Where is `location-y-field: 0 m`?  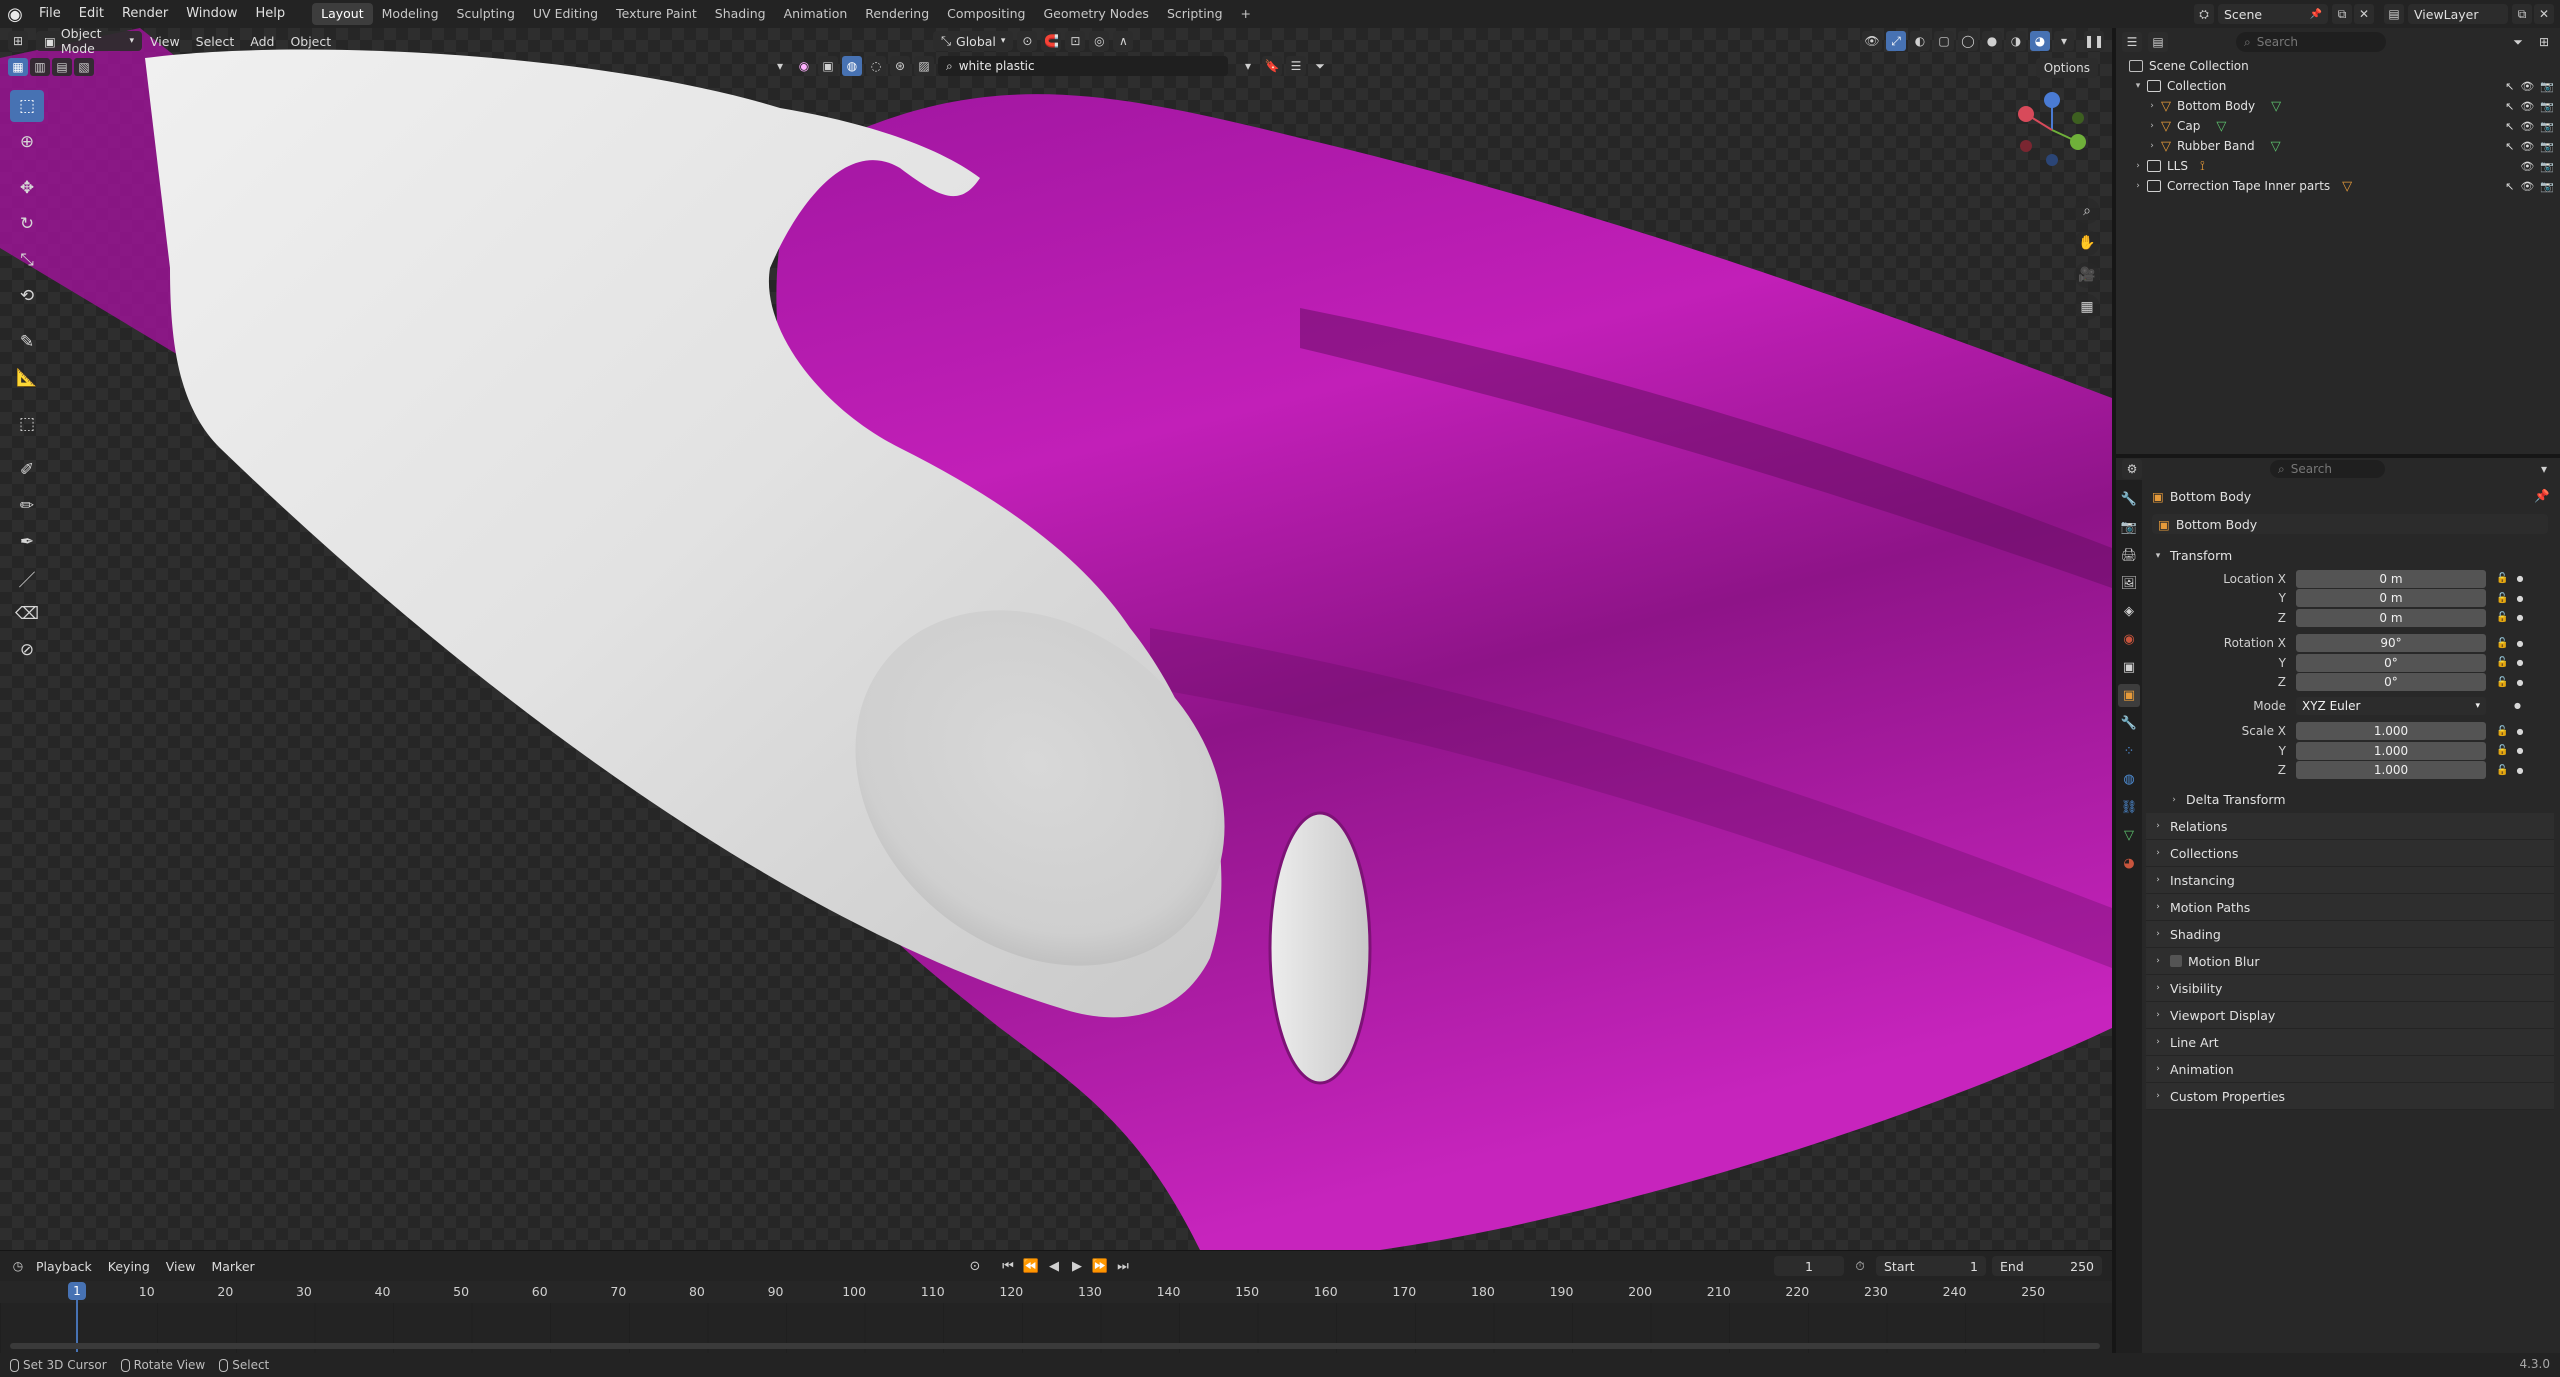
location-y-field: 0 m is located at coordinates (2391, 598).